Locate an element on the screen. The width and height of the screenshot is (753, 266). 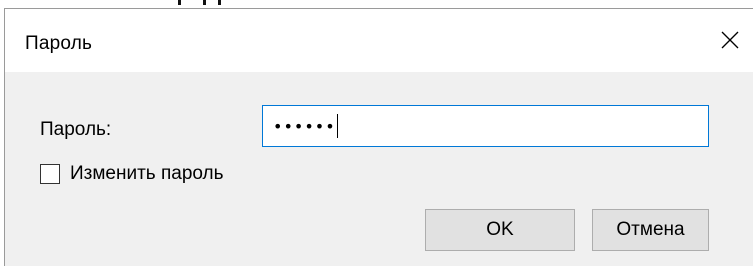
close-button is located at coordinates (730, 40).